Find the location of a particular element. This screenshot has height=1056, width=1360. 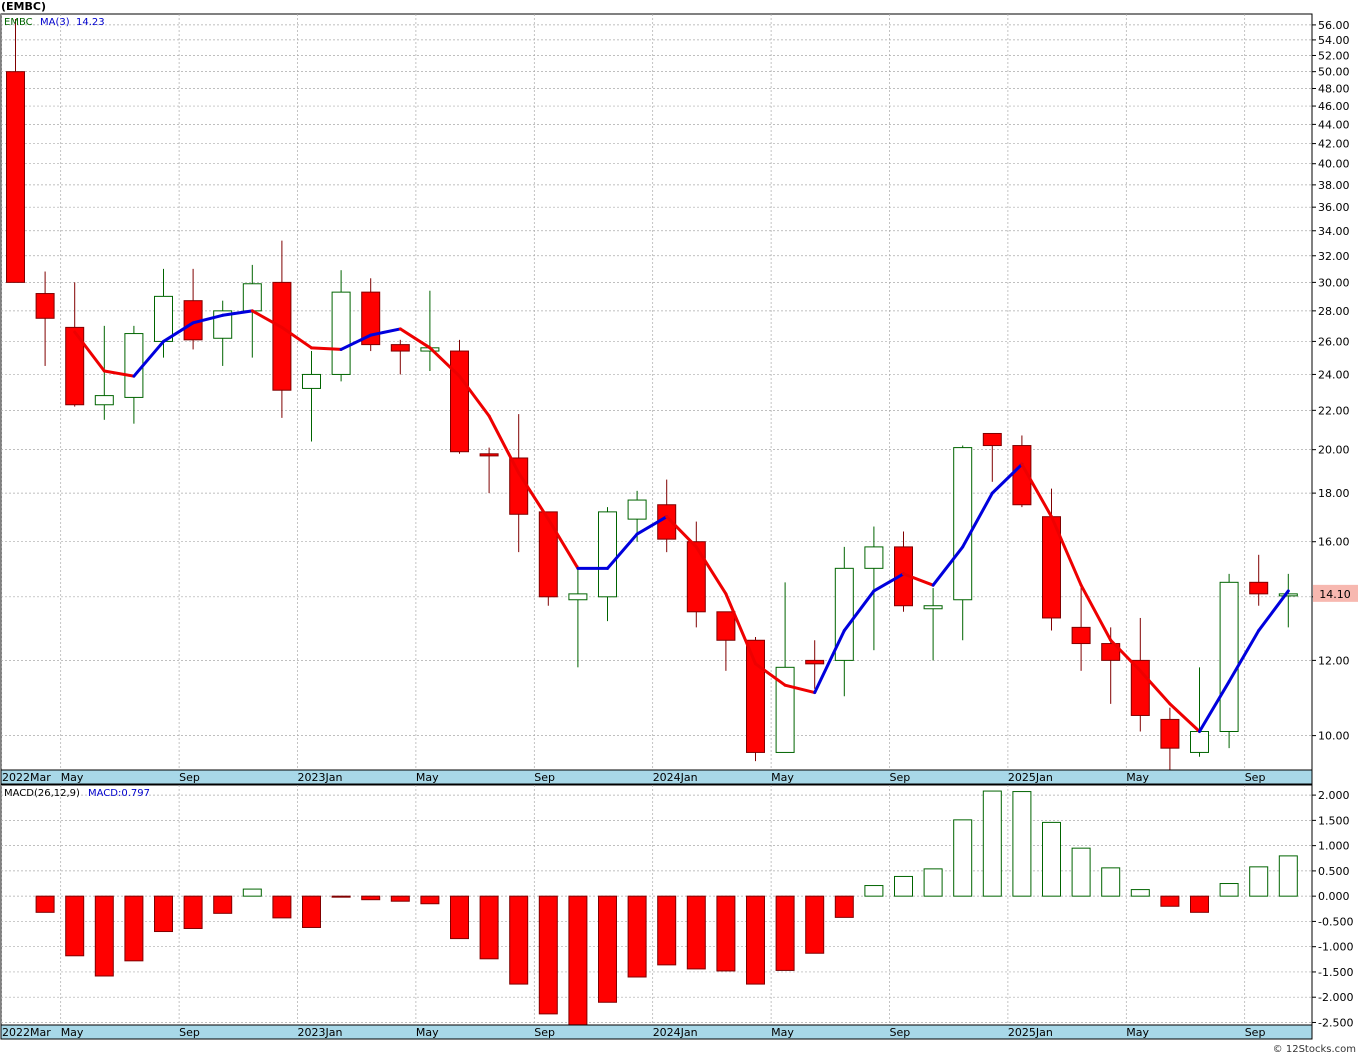

price-y-tick-label: 48.00 is located at coordinates (1334, 88).